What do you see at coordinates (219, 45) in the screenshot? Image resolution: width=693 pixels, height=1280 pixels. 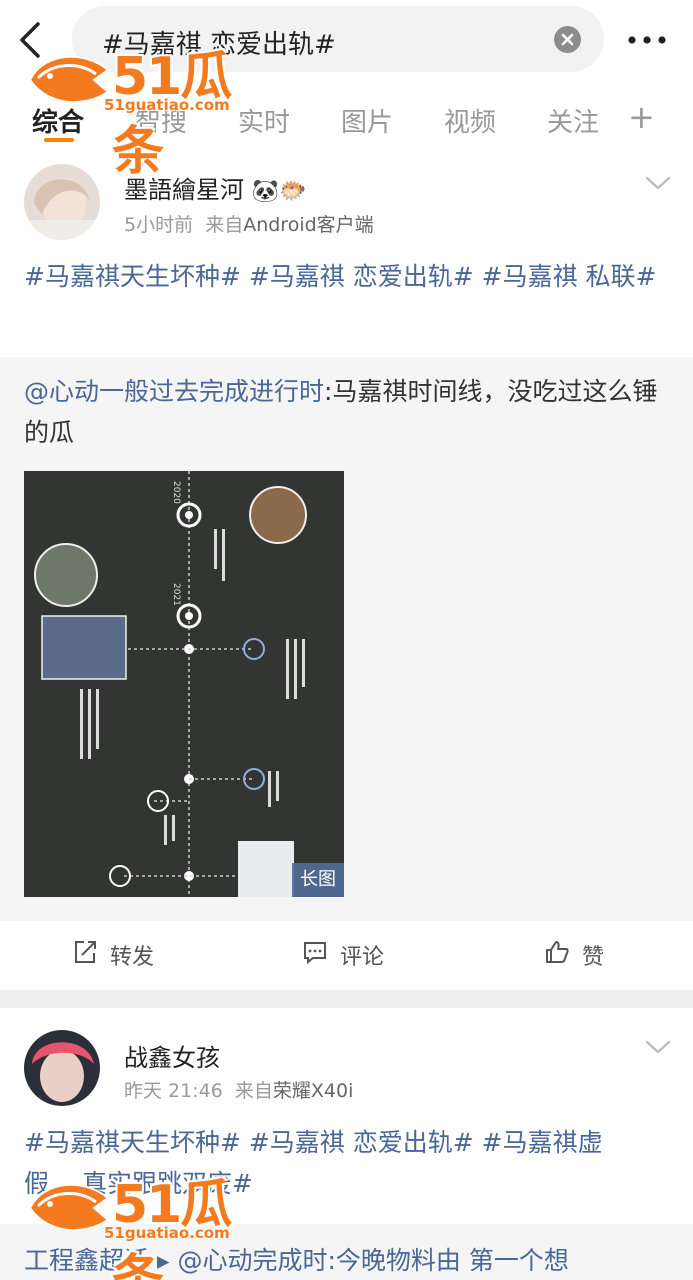 I see `search-query-text: #马嘉祺 恋爱出轨#` at bounding box center [219, 45].